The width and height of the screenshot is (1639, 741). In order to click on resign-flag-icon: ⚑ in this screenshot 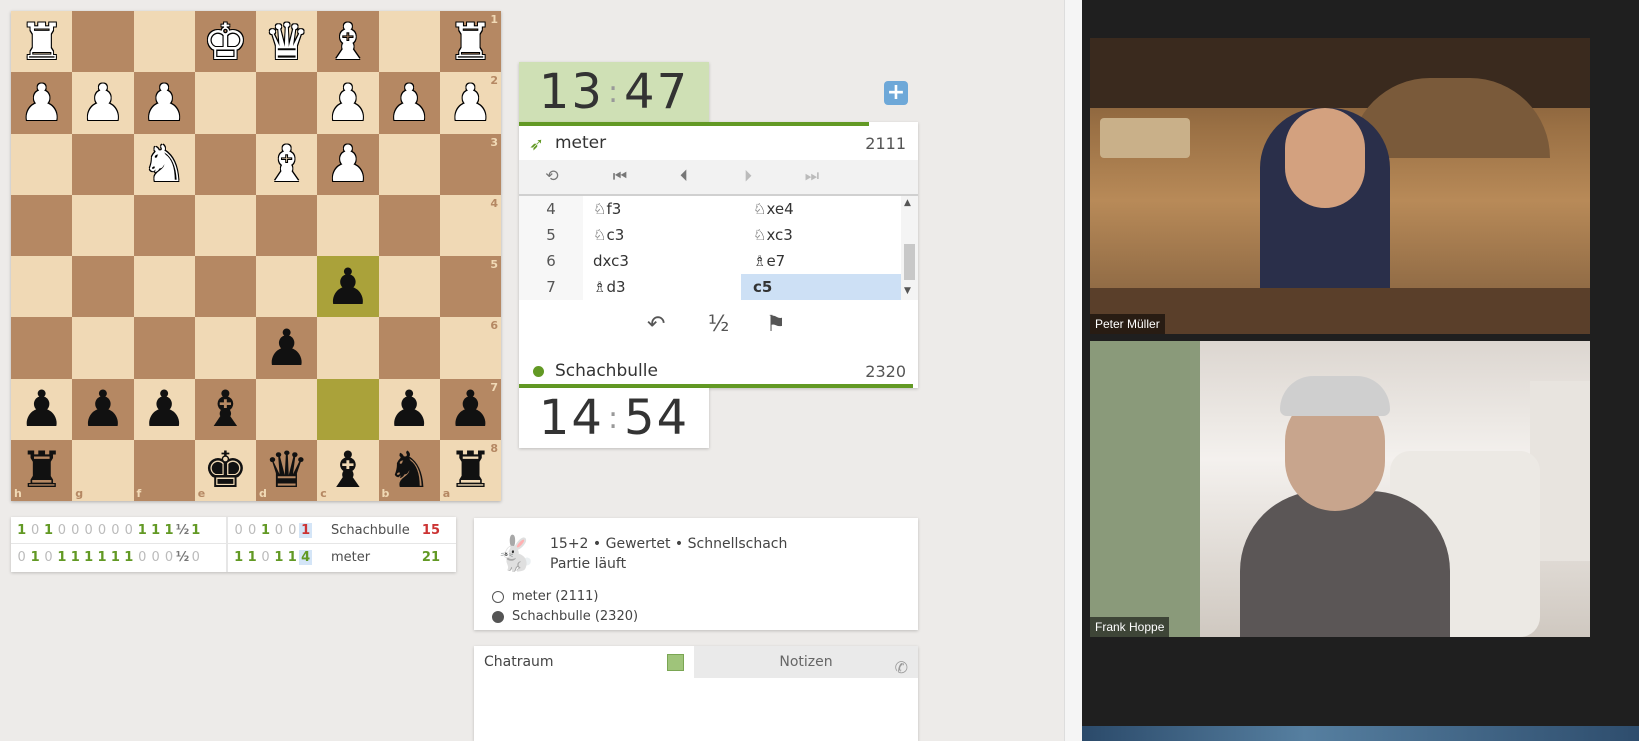, I will do `click(776, 324)`.